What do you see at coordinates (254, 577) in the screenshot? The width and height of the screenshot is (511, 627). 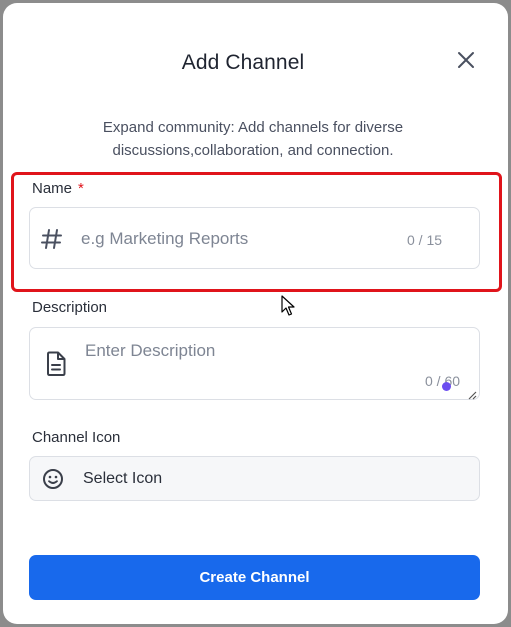 I see `create-channel-button: Create Channel` at bounding box center [254, 577].